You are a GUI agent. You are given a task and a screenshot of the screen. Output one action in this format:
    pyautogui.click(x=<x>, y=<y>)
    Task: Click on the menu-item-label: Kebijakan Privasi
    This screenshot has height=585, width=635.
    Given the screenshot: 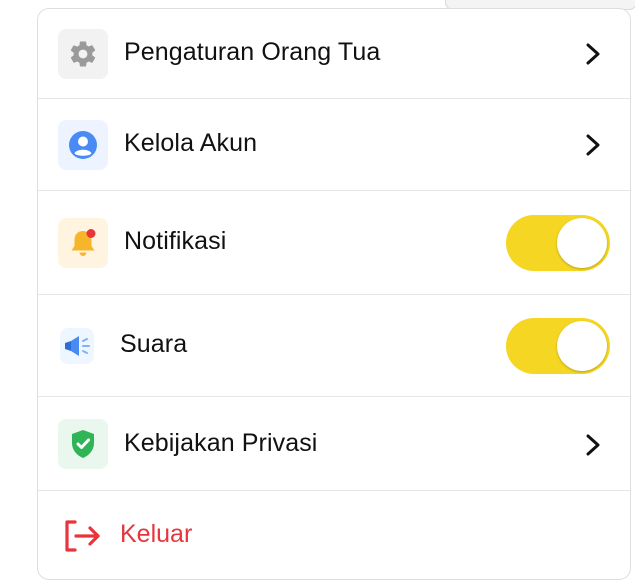 What is the action you would take?
    pyautogui.click(x=221, y=443)
    